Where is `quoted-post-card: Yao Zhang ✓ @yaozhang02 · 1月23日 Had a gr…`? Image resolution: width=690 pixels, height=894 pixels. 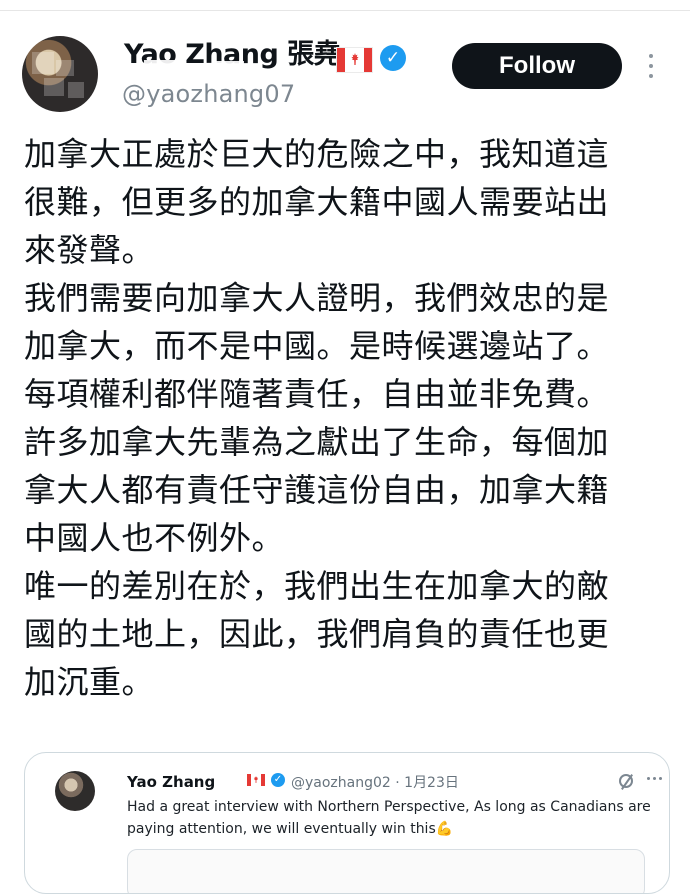 quoted-post-card: Yao Zhang ✓ @yaozhang02 · 1月23日 Had a gr… is located at coordinates (347, 823).